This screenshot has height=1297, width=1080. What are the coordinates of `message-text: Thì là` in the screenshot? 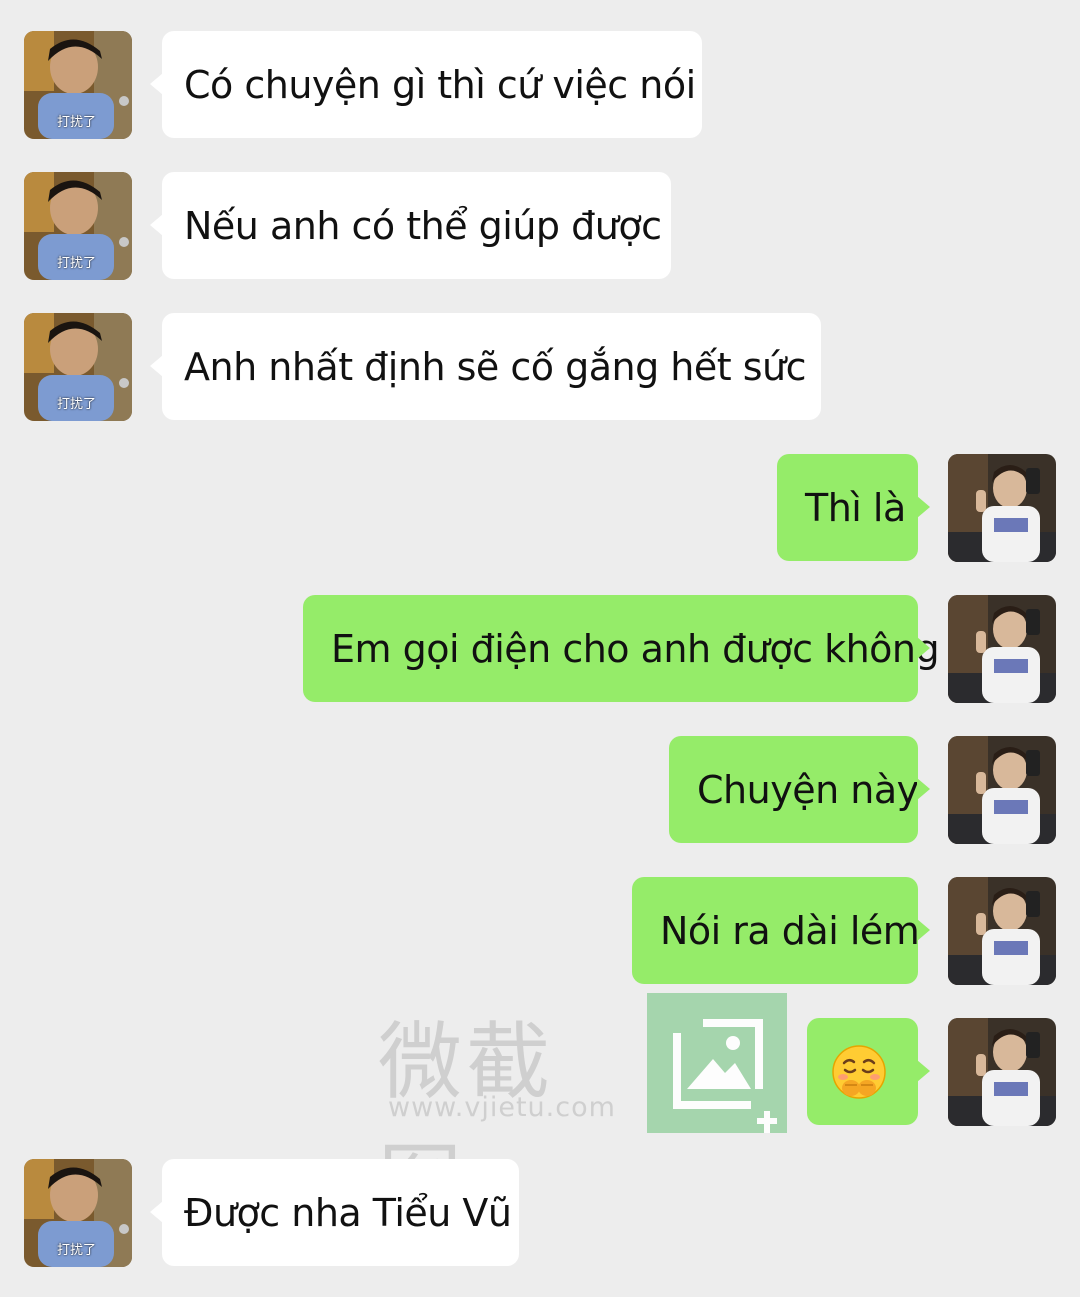 It's located at (855, 507).